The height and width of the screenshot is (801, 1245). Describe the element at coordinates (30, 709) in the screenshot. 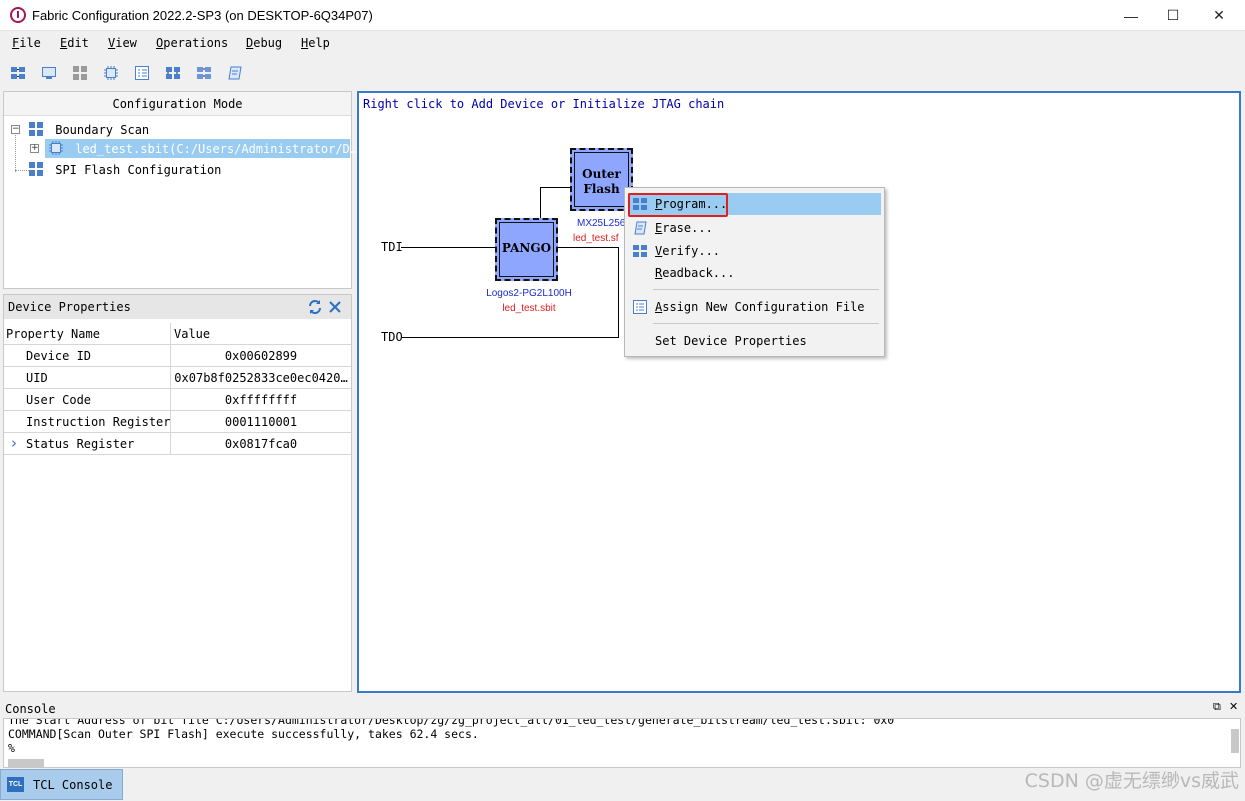

I see `console-title: Console` at that location.